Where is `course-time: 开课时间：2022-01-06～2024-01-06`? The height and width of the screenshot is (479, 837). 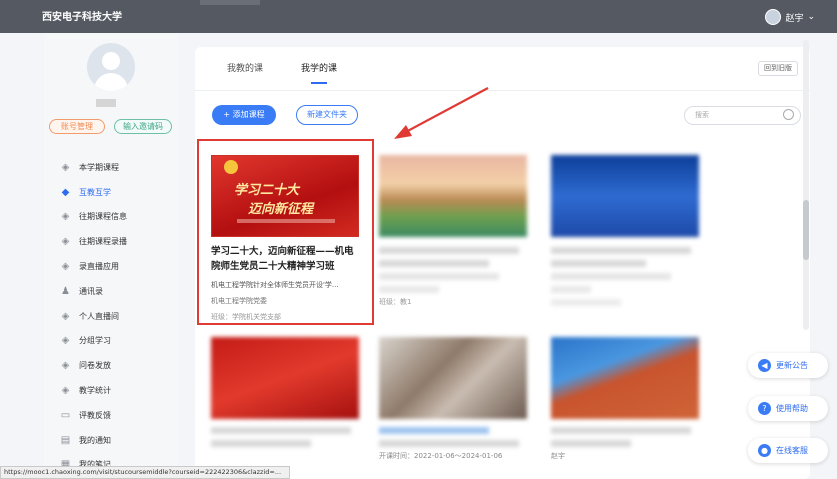
course-time: 开课时间：2022-01-06～2024-01-06 is located at coordinates (441, 456).